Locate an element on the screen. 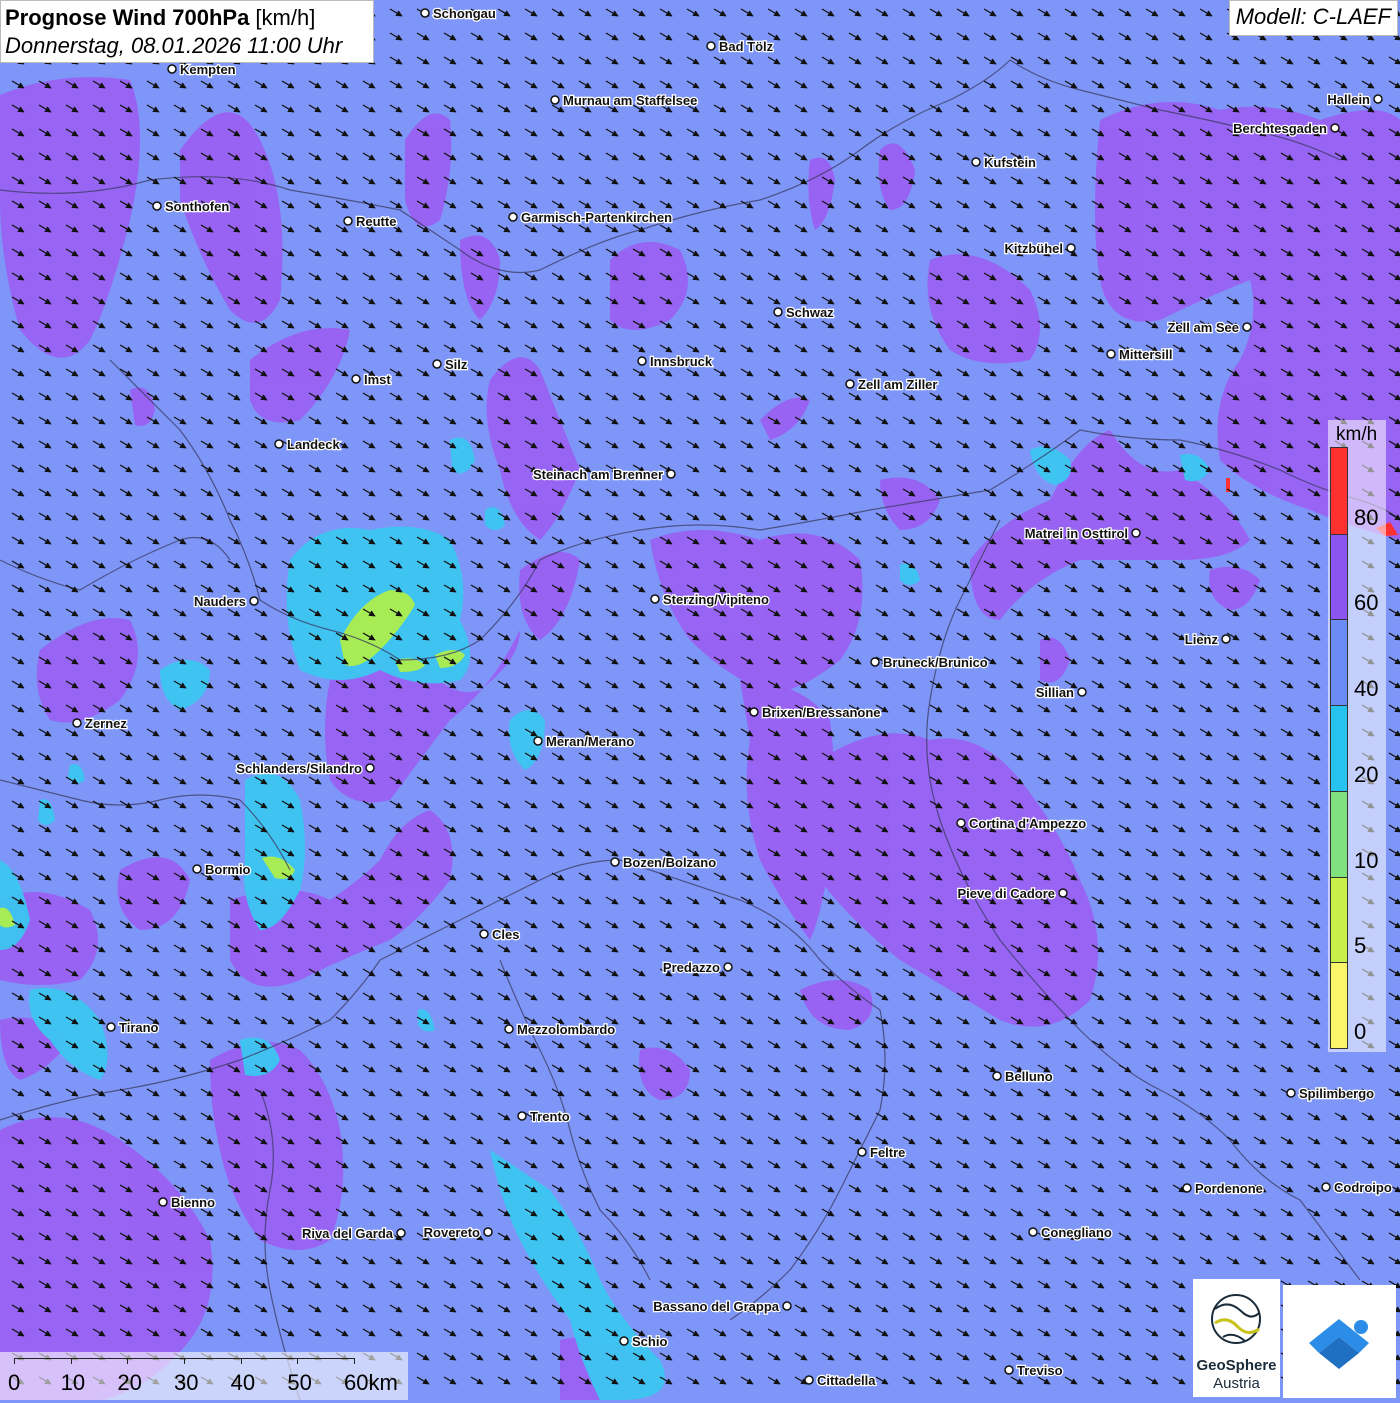 The height and width of the screenshot is (1403, 1400). color-legend: km/h 80 60 40 20 10 5 0 is located at coordinates (1357, 736).